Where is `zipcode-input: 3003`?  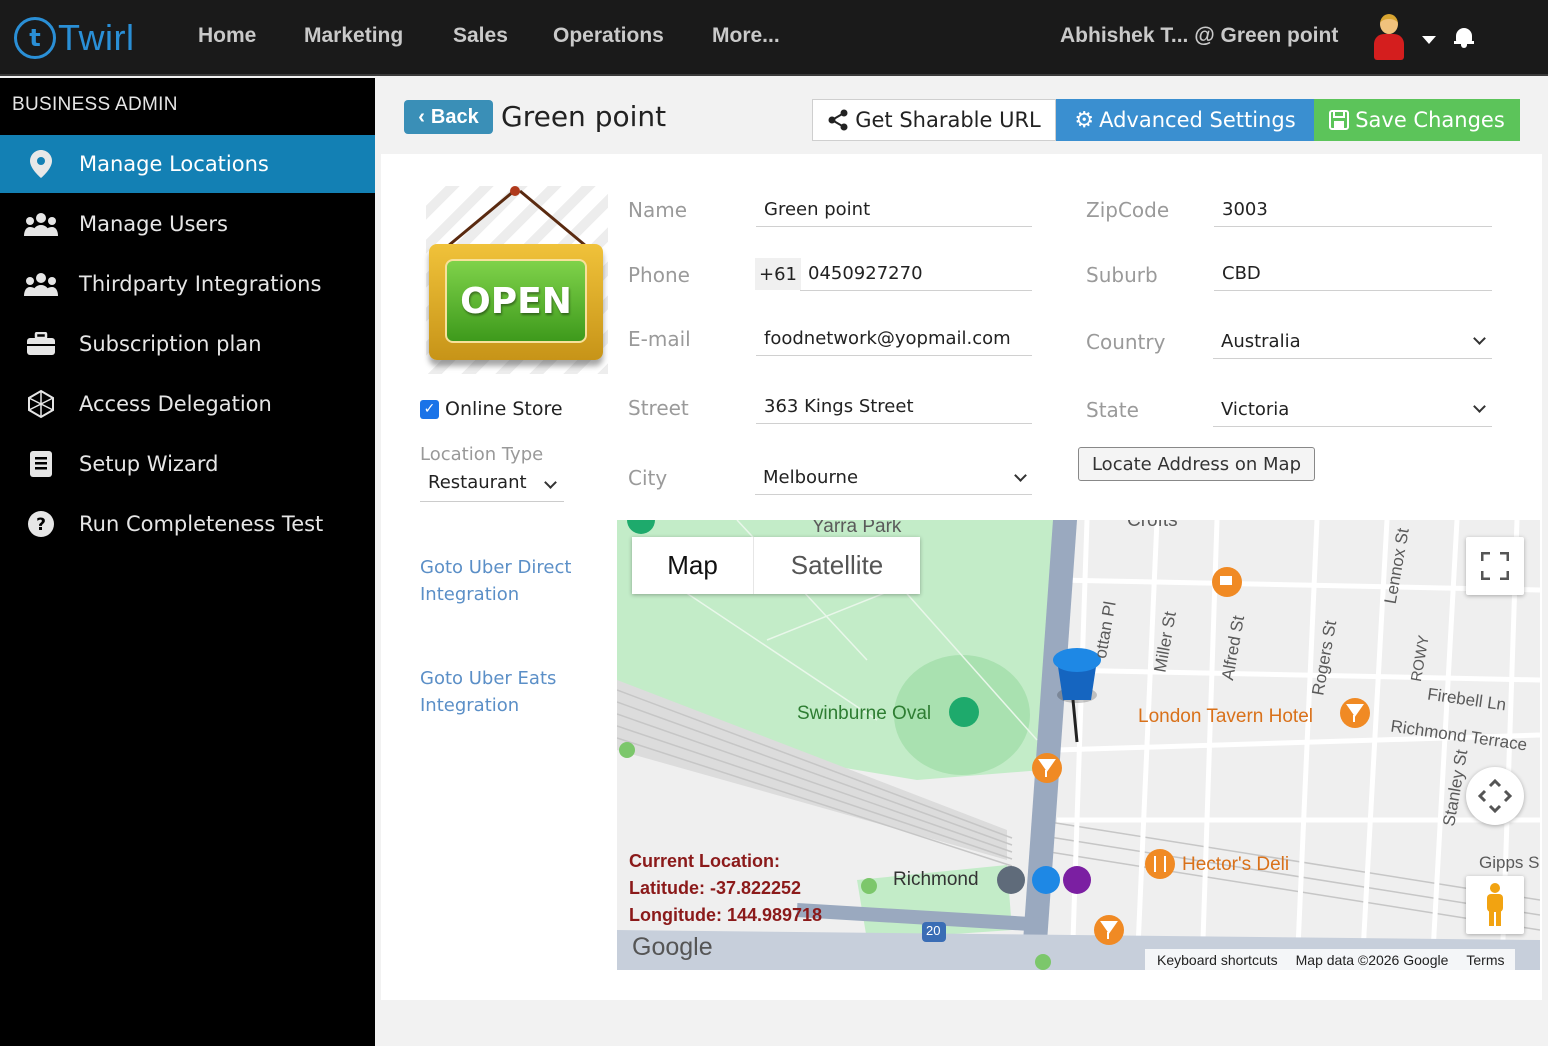
zipcode-input: 3003 is located at coordinates (1353, 210).